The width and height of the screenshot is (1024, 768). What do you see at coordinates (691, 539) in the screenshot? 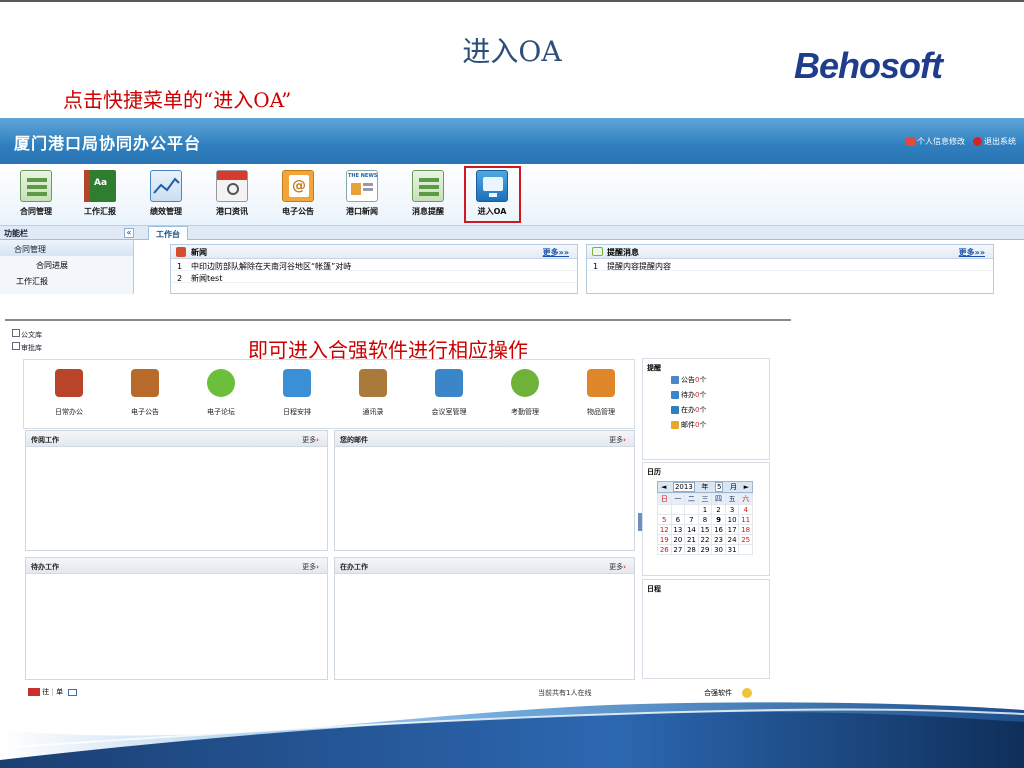
I see `day-cell: 21` at bounding box center [691, 539].